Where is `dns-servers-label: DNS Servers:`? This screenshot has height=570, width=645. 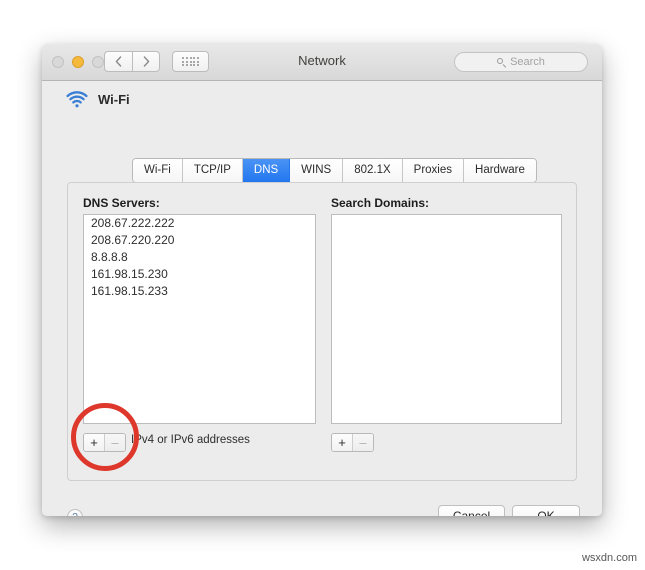
dns-servers-label: DNS Servers: is located at coordinates (121, 203).